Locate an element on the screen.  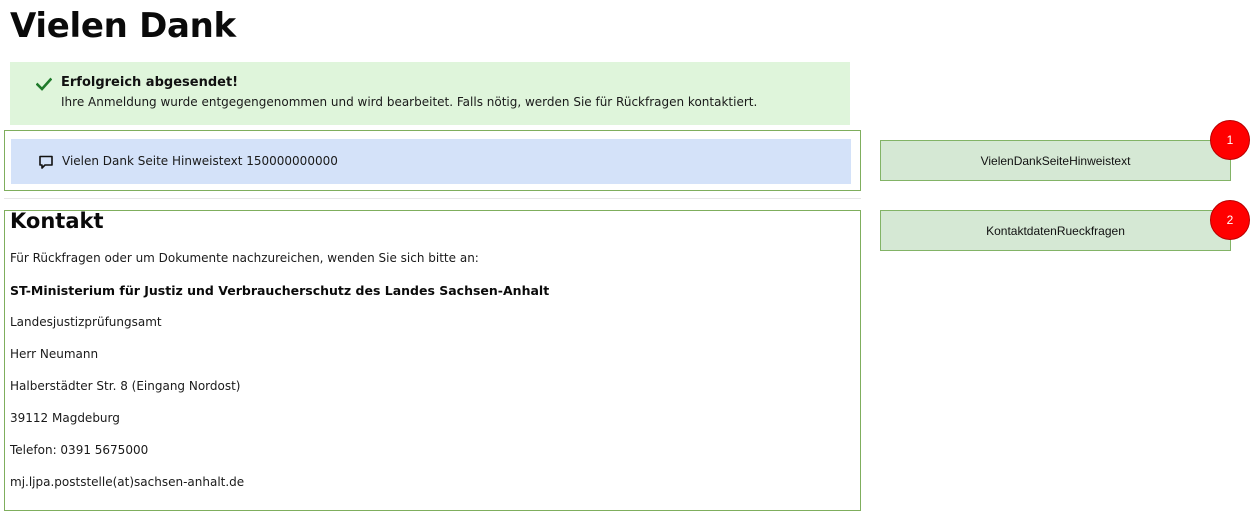
annotation-badge-1: 1 is located at coordinates (1230, 140).